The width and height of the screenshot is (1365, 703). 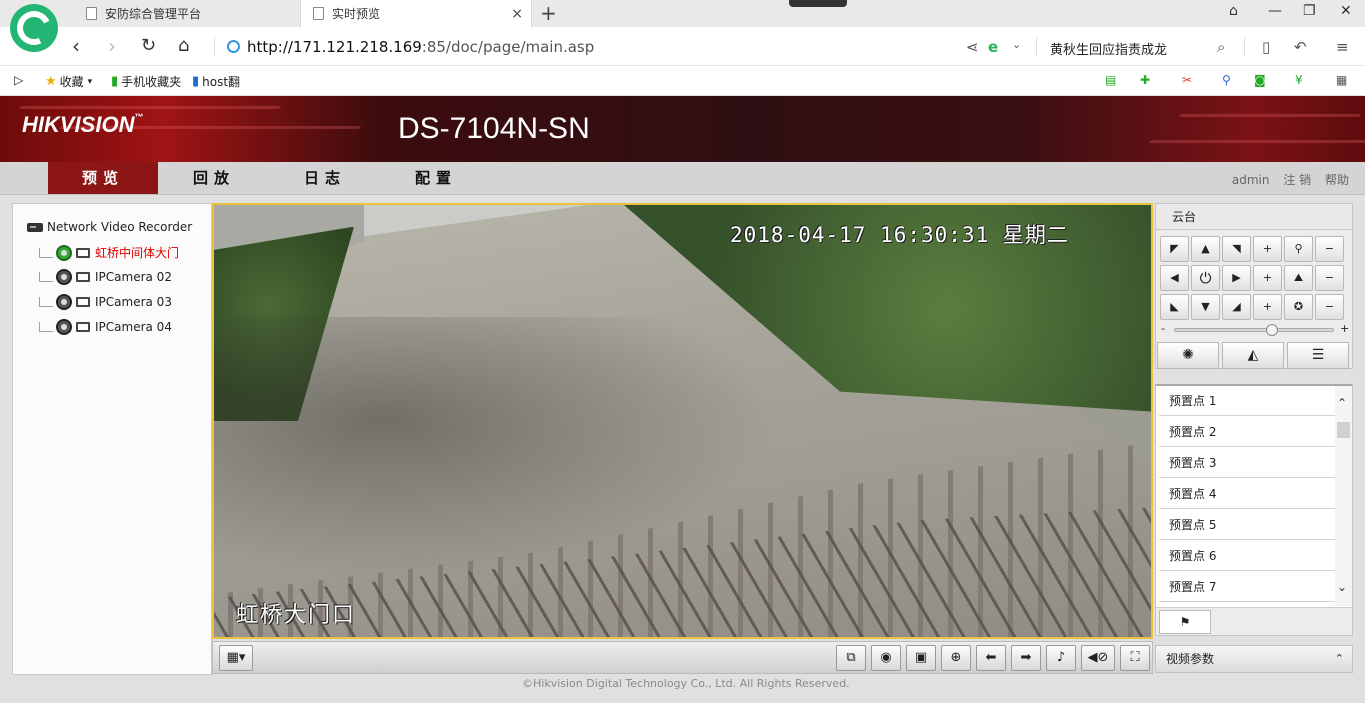 What do you see at coordinates (436, 178) in the screenshot?
I see `menu-config: 配置` at bounding box center [436, 178].